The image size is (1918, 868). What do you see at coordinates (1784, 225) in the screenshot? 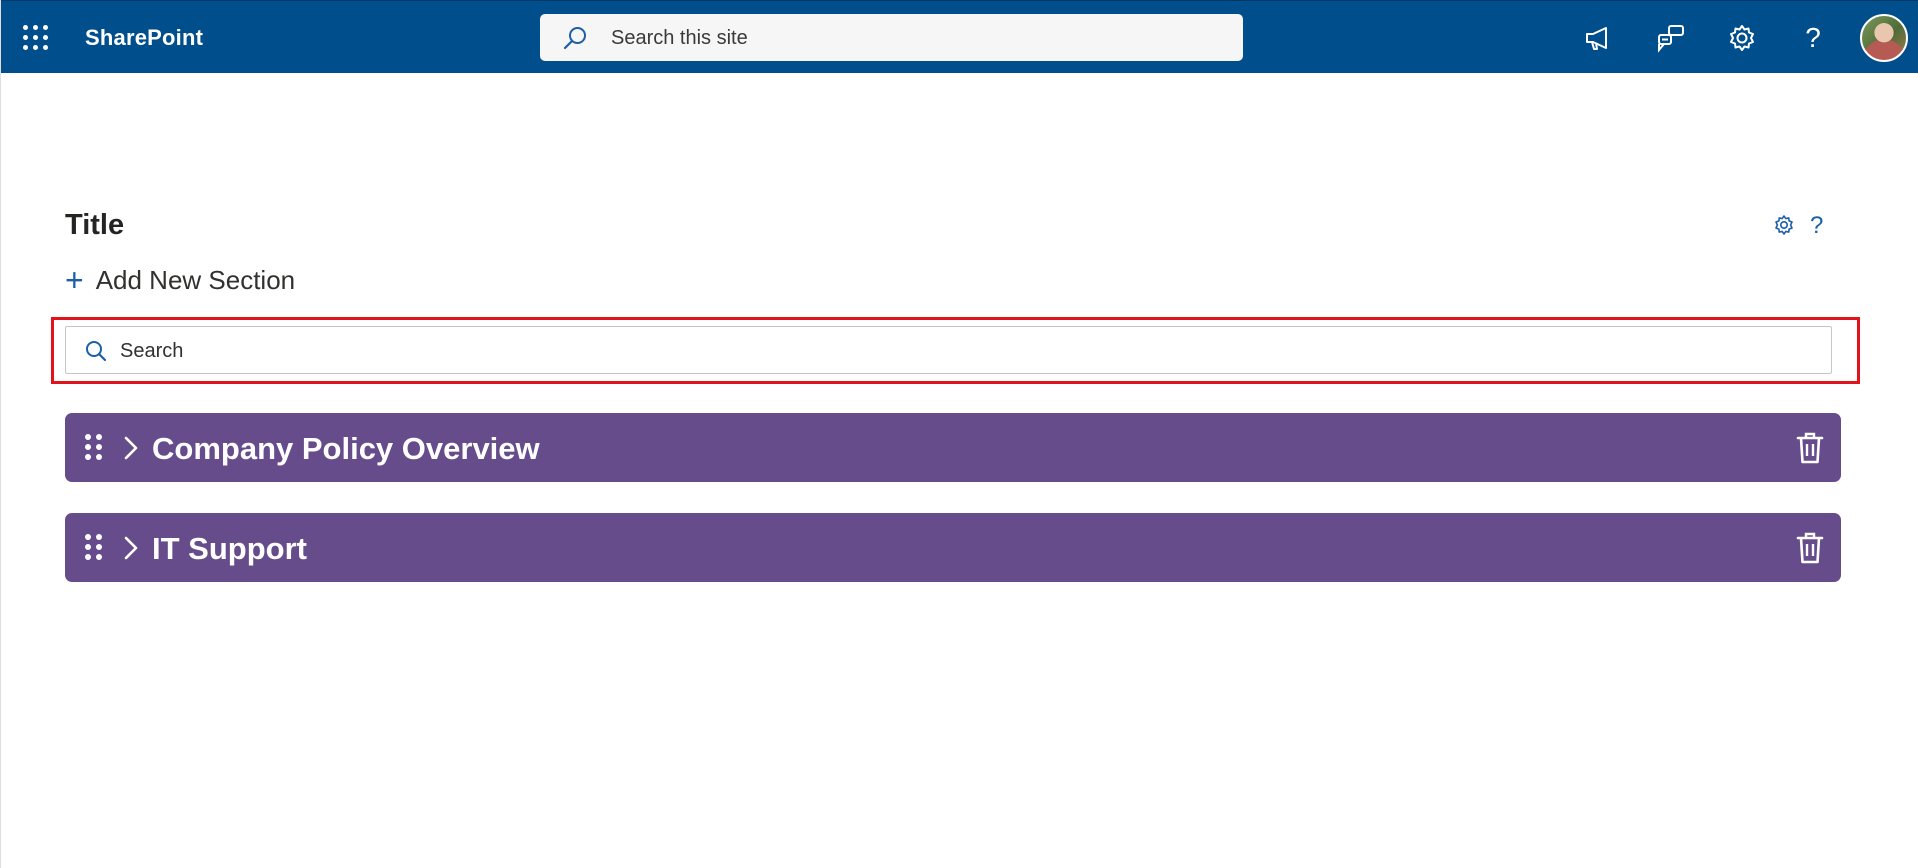
I see `settings-gear-icon` at bounding box center [1784, 225].